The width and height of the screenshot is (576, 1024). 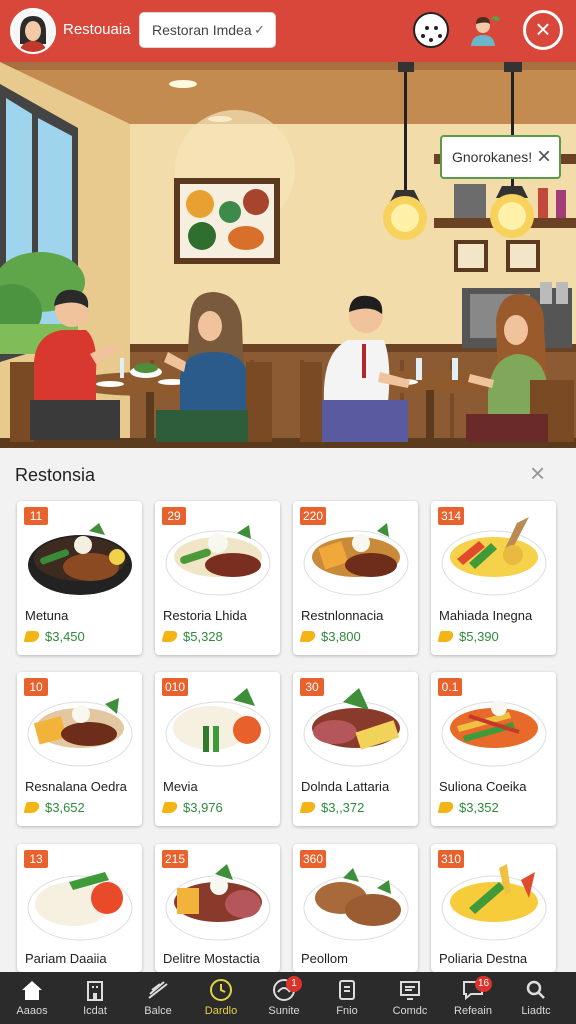 I want to click on menu-item-card: 10 Resnalana Oedra $3,652, so click(x=79, y=749).